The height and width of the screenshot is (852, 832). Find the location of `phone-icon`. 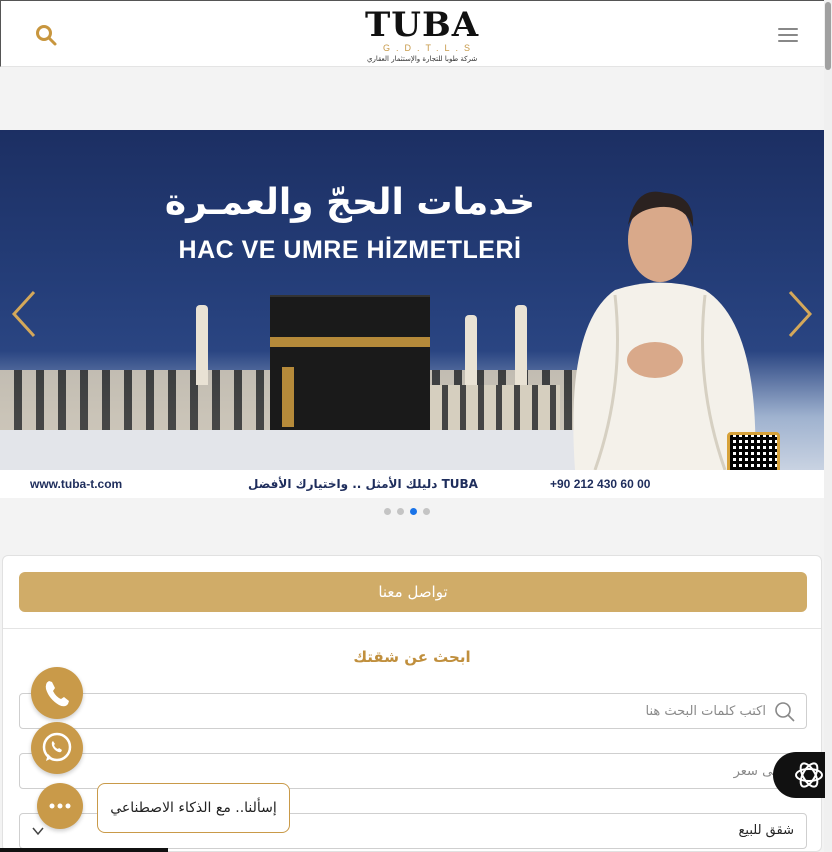

phone-icon is located at coordinates (57, 694).